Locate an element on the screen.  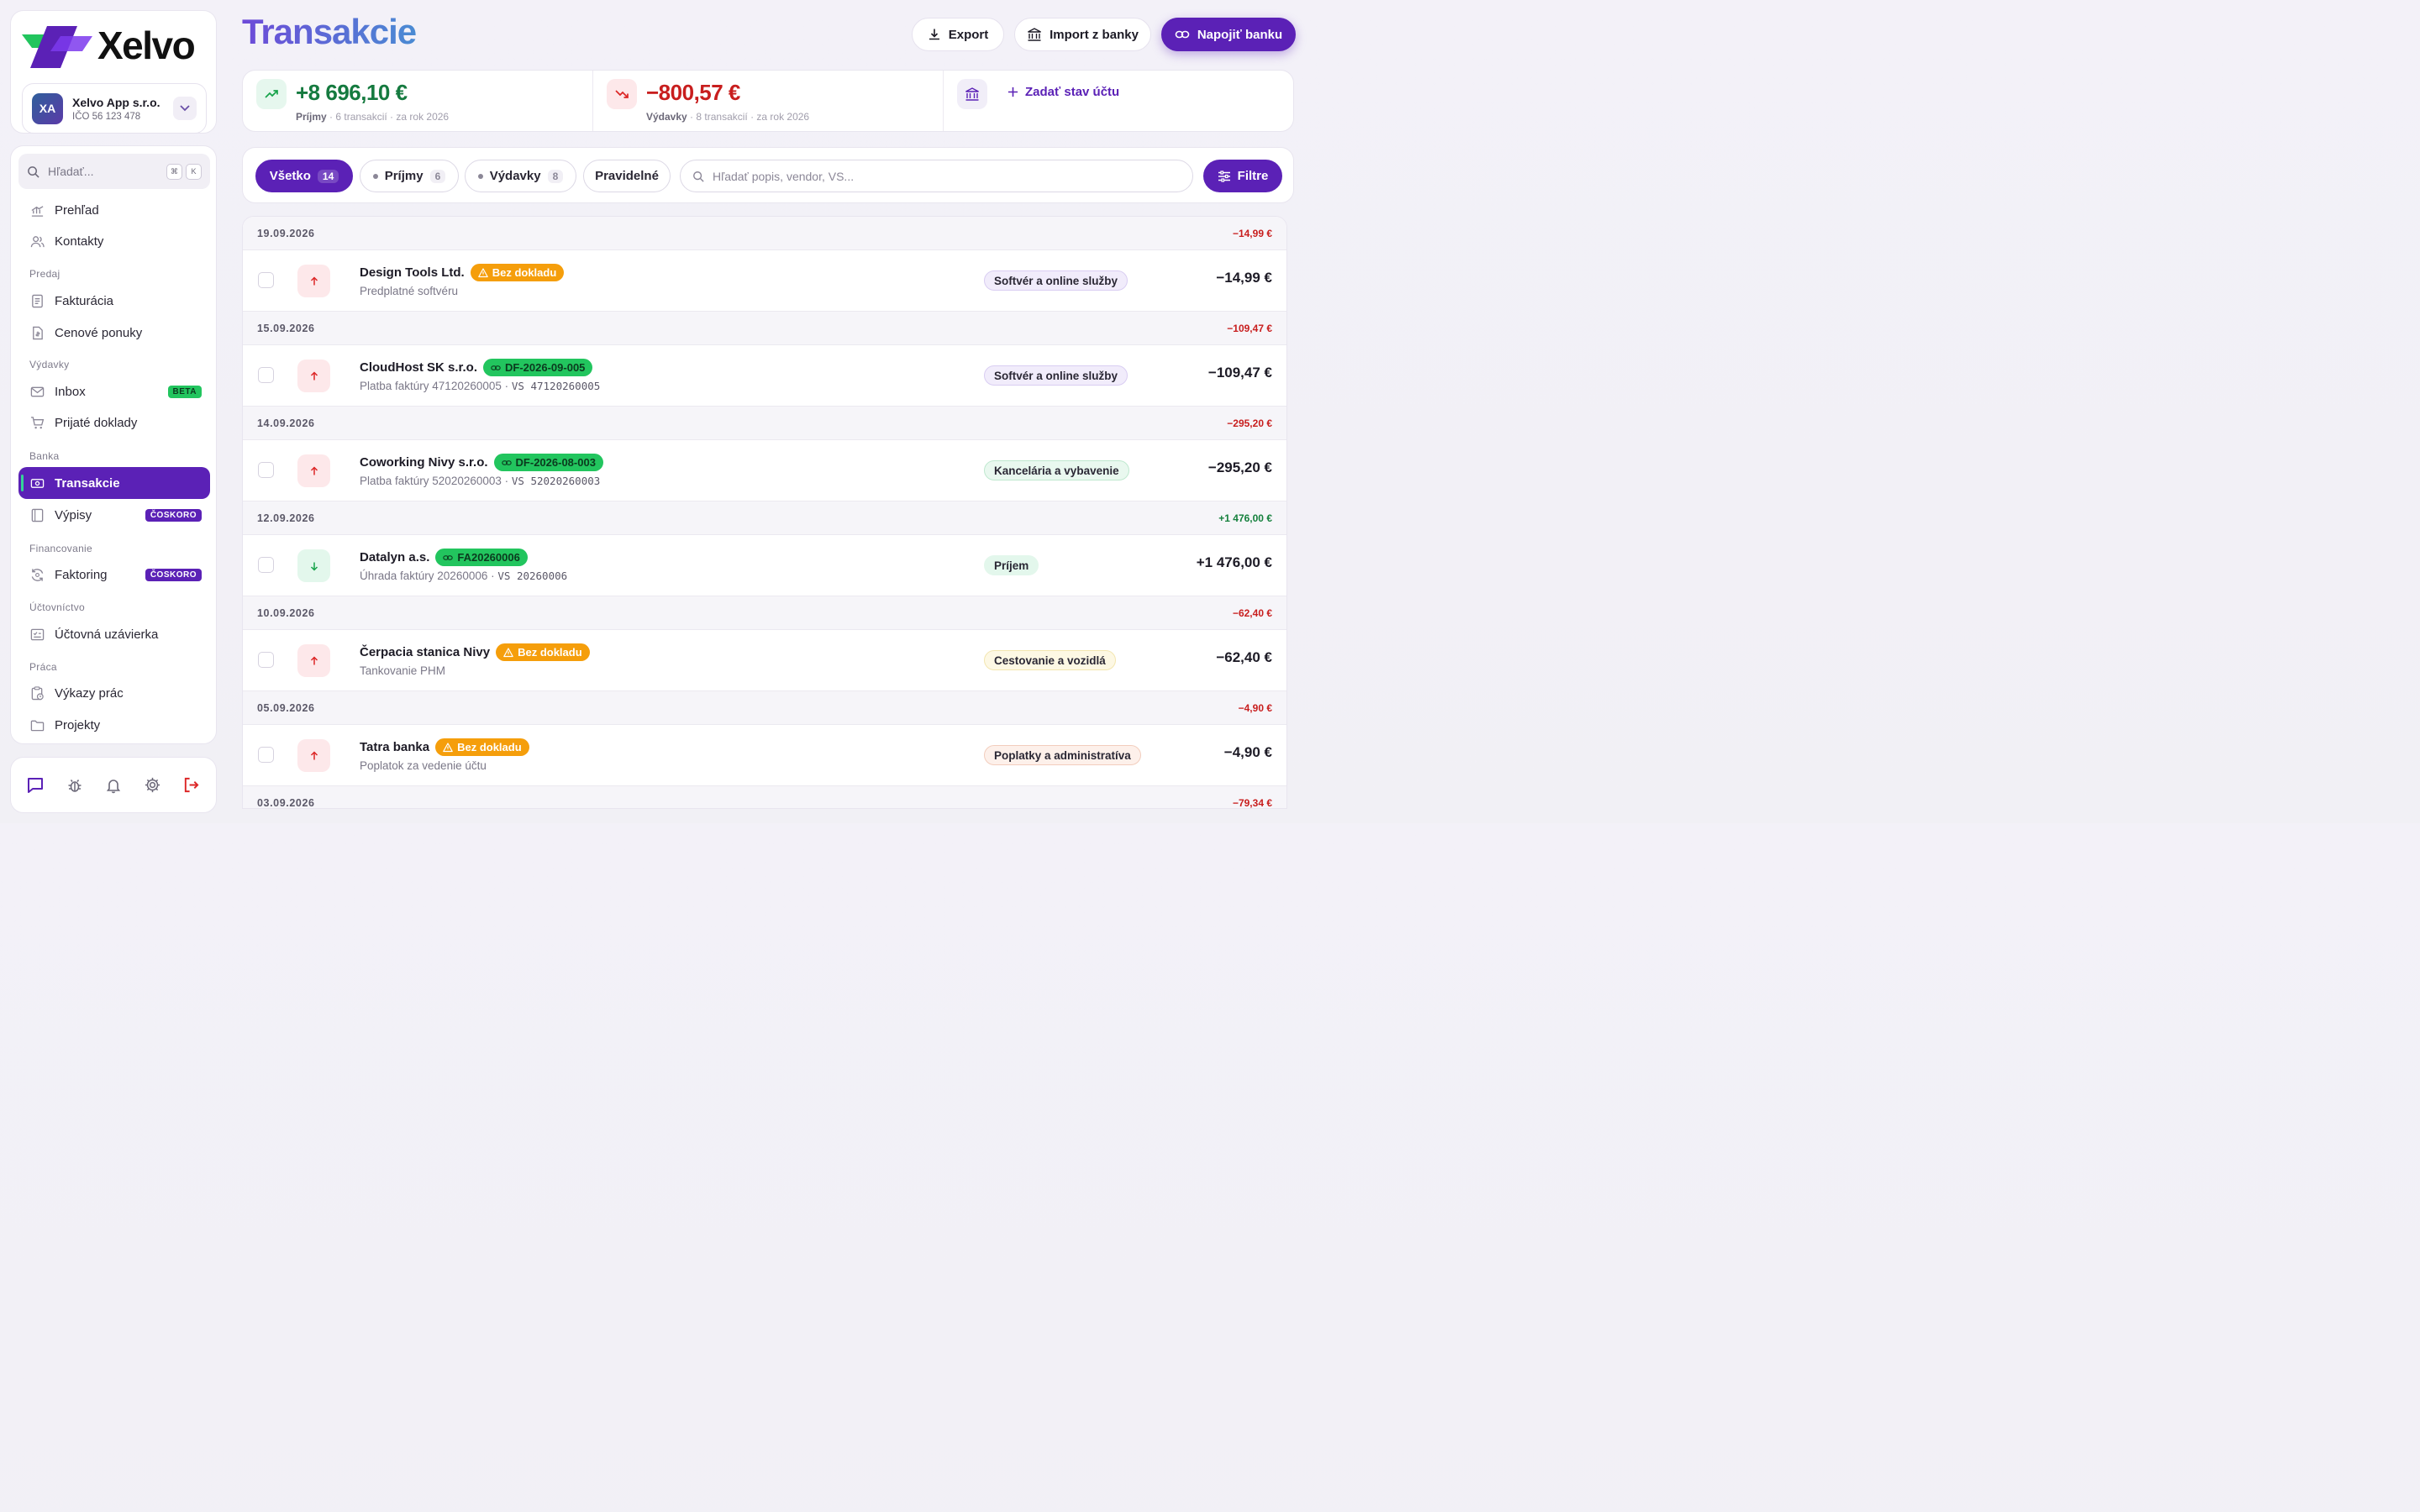
tag-label: FA20260006 is located at coordinates (488, 557).